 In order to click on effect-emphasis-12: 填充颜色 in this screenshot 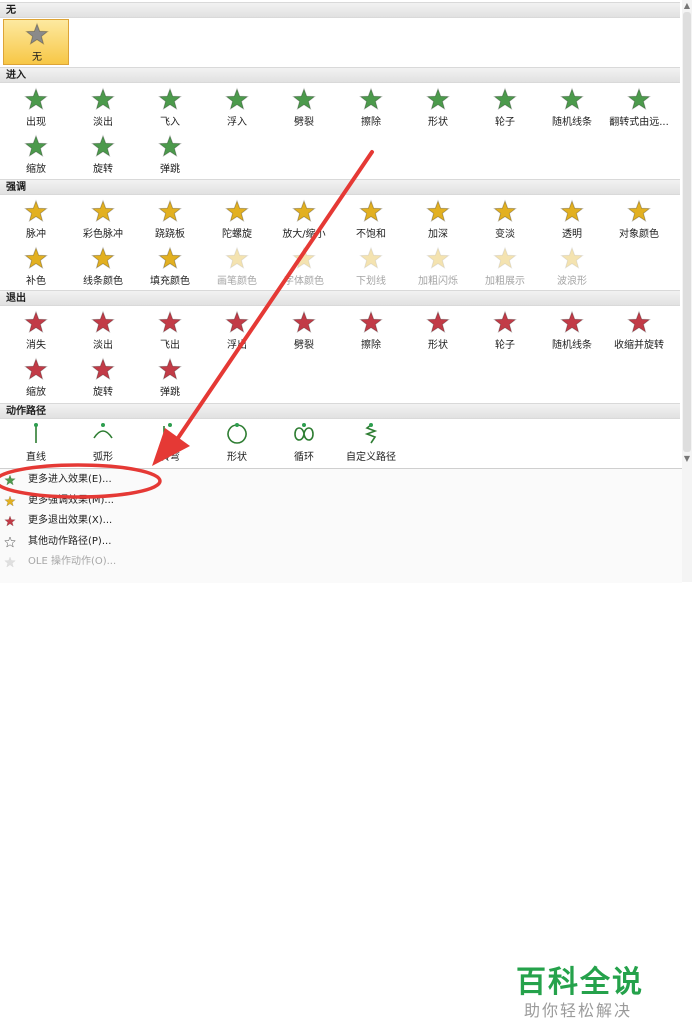, I will do `click(170, 267)`.